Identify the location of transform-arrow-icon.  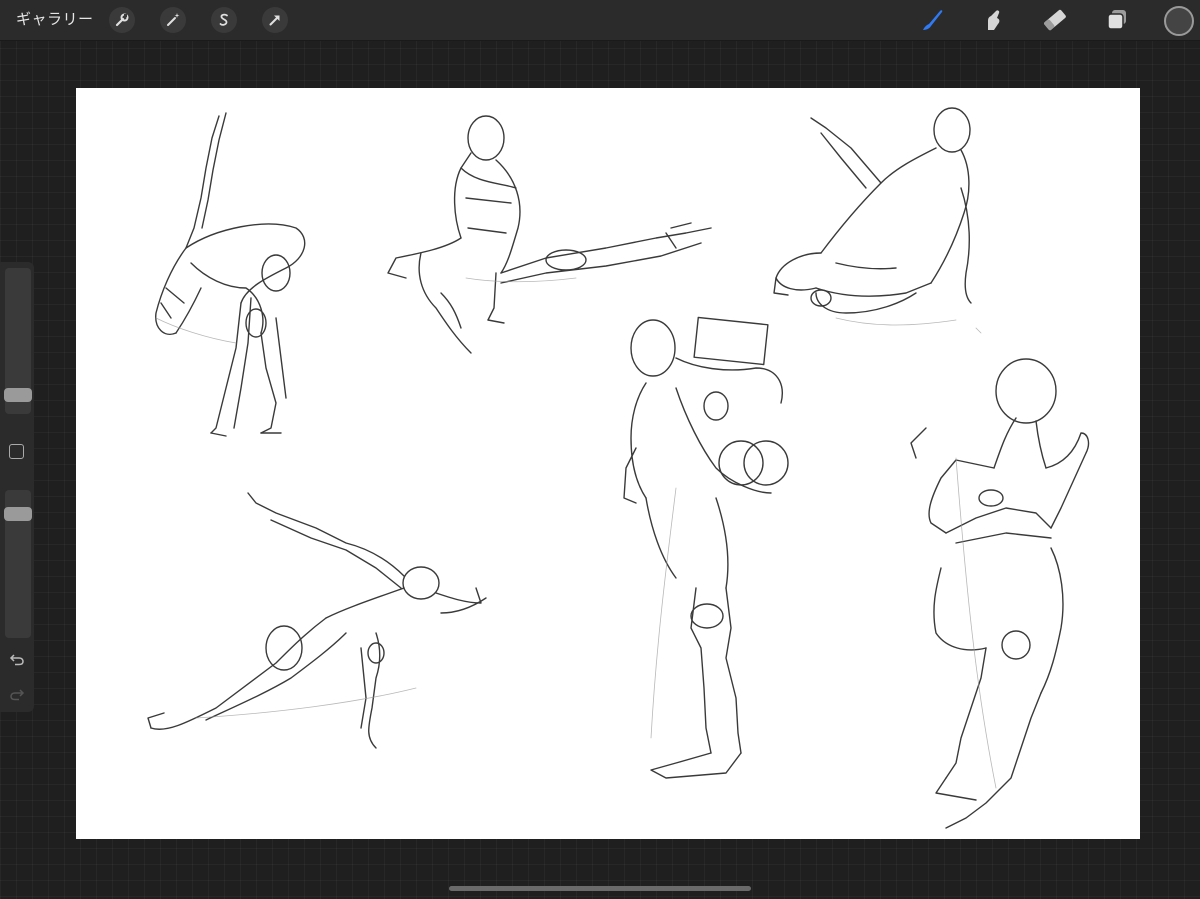
(275, 20).